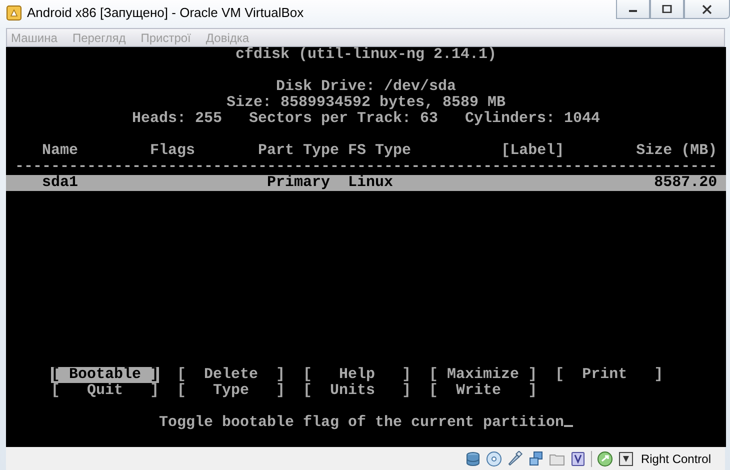 The image size is (730, 470). Describe the element at coordinates (231, 375) in the screenshot. I see `command-button: [ Delete ]` at that location.